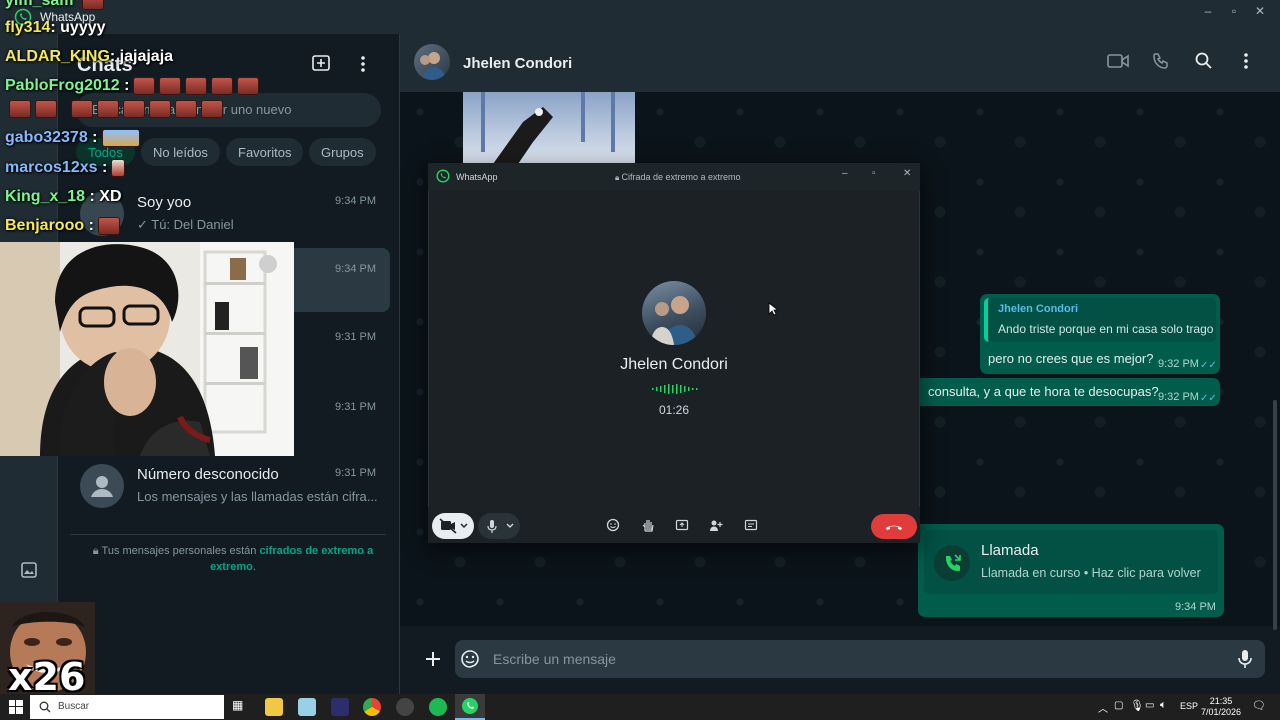 This screenshot has width=1280, height=720. Describe the element at coordinates (499, 526) in the screenshot. I see `microphone-toggle-button` at that location.